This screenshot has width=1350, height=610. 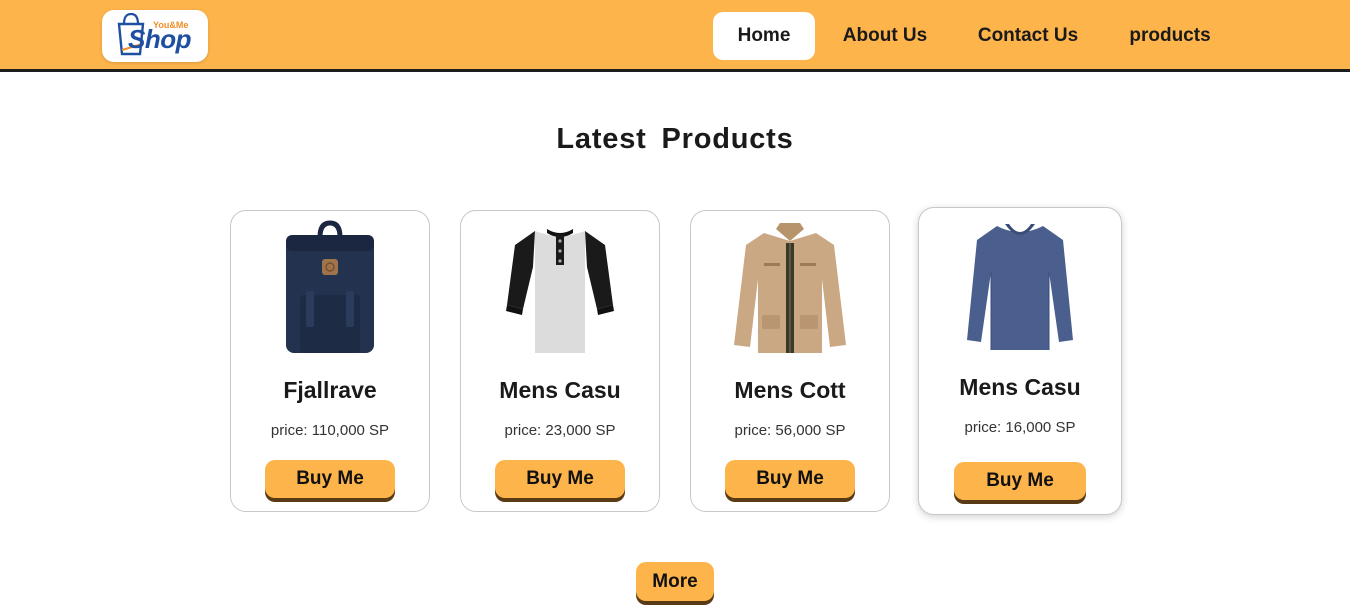 I want to click on product-card-4: Mens Casu price: 16,000 SP Buy Me, so click(x=1020, y=361).